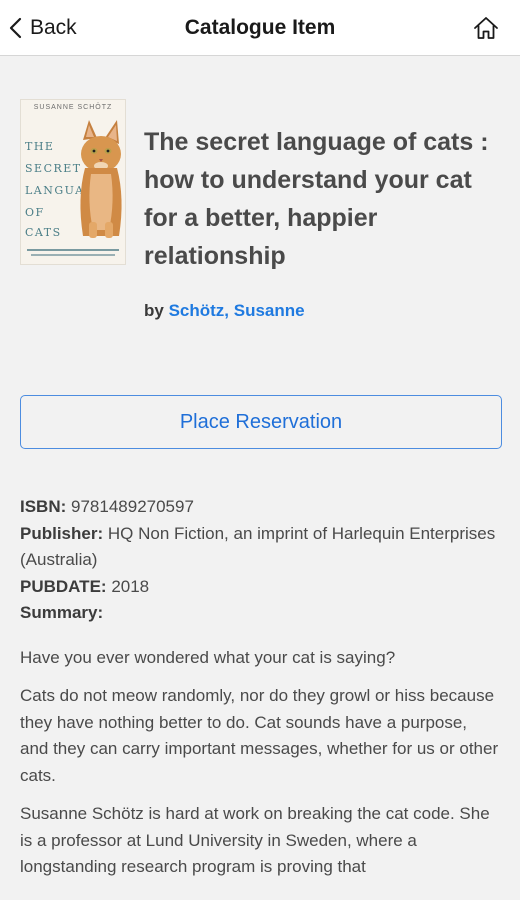 This screenshot has width=520, height=900. I want to click on cover-author-text: SUSANNE SCHÖTZ, so click(73, 107).